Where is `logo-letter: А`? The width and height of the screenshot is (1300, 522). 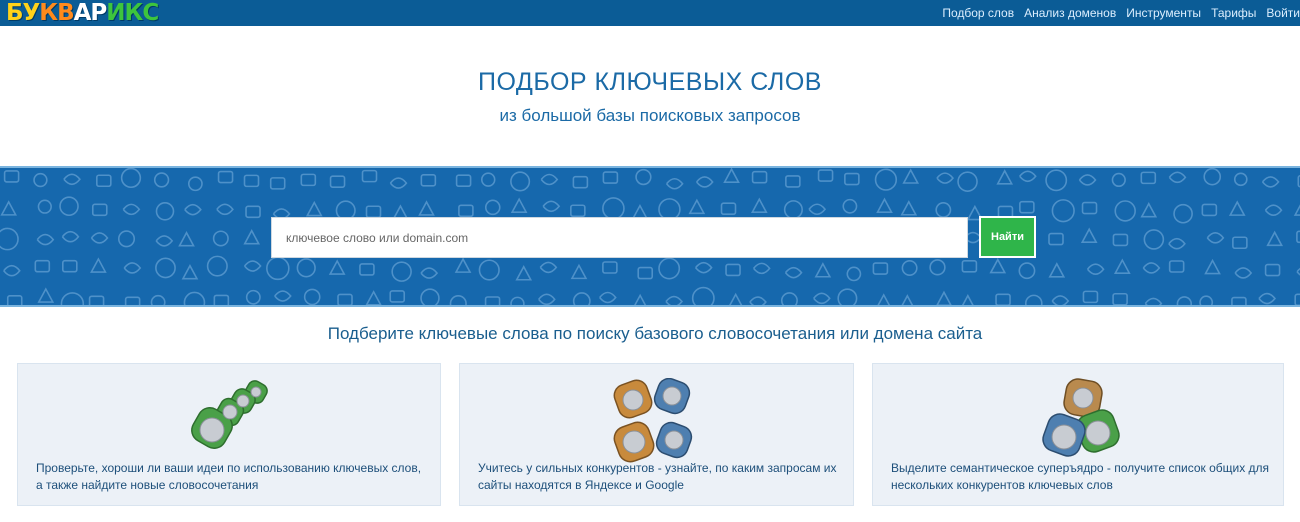 logo-letter: А is located at coordinates (82, 13).